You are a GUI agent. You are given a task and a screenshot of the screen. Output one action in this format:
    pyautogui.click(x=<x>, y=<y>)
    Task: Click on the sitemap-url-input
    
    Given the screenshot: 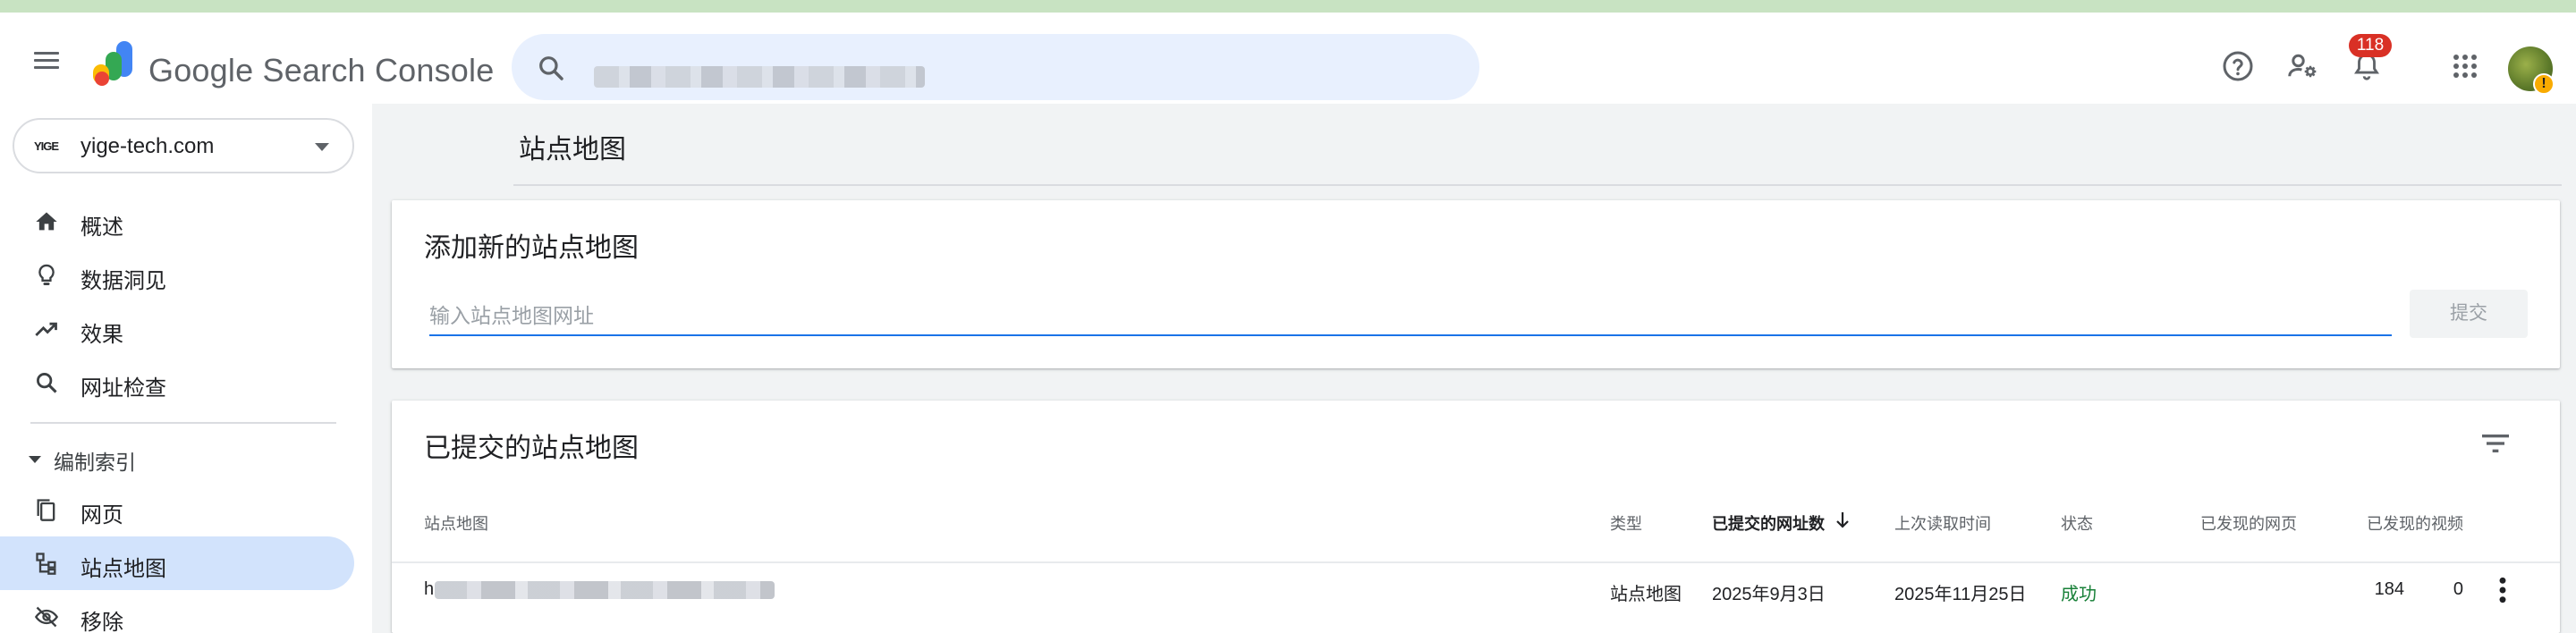 What is the action you would take?
    pyautogui.click(x=1410, y=316)
    